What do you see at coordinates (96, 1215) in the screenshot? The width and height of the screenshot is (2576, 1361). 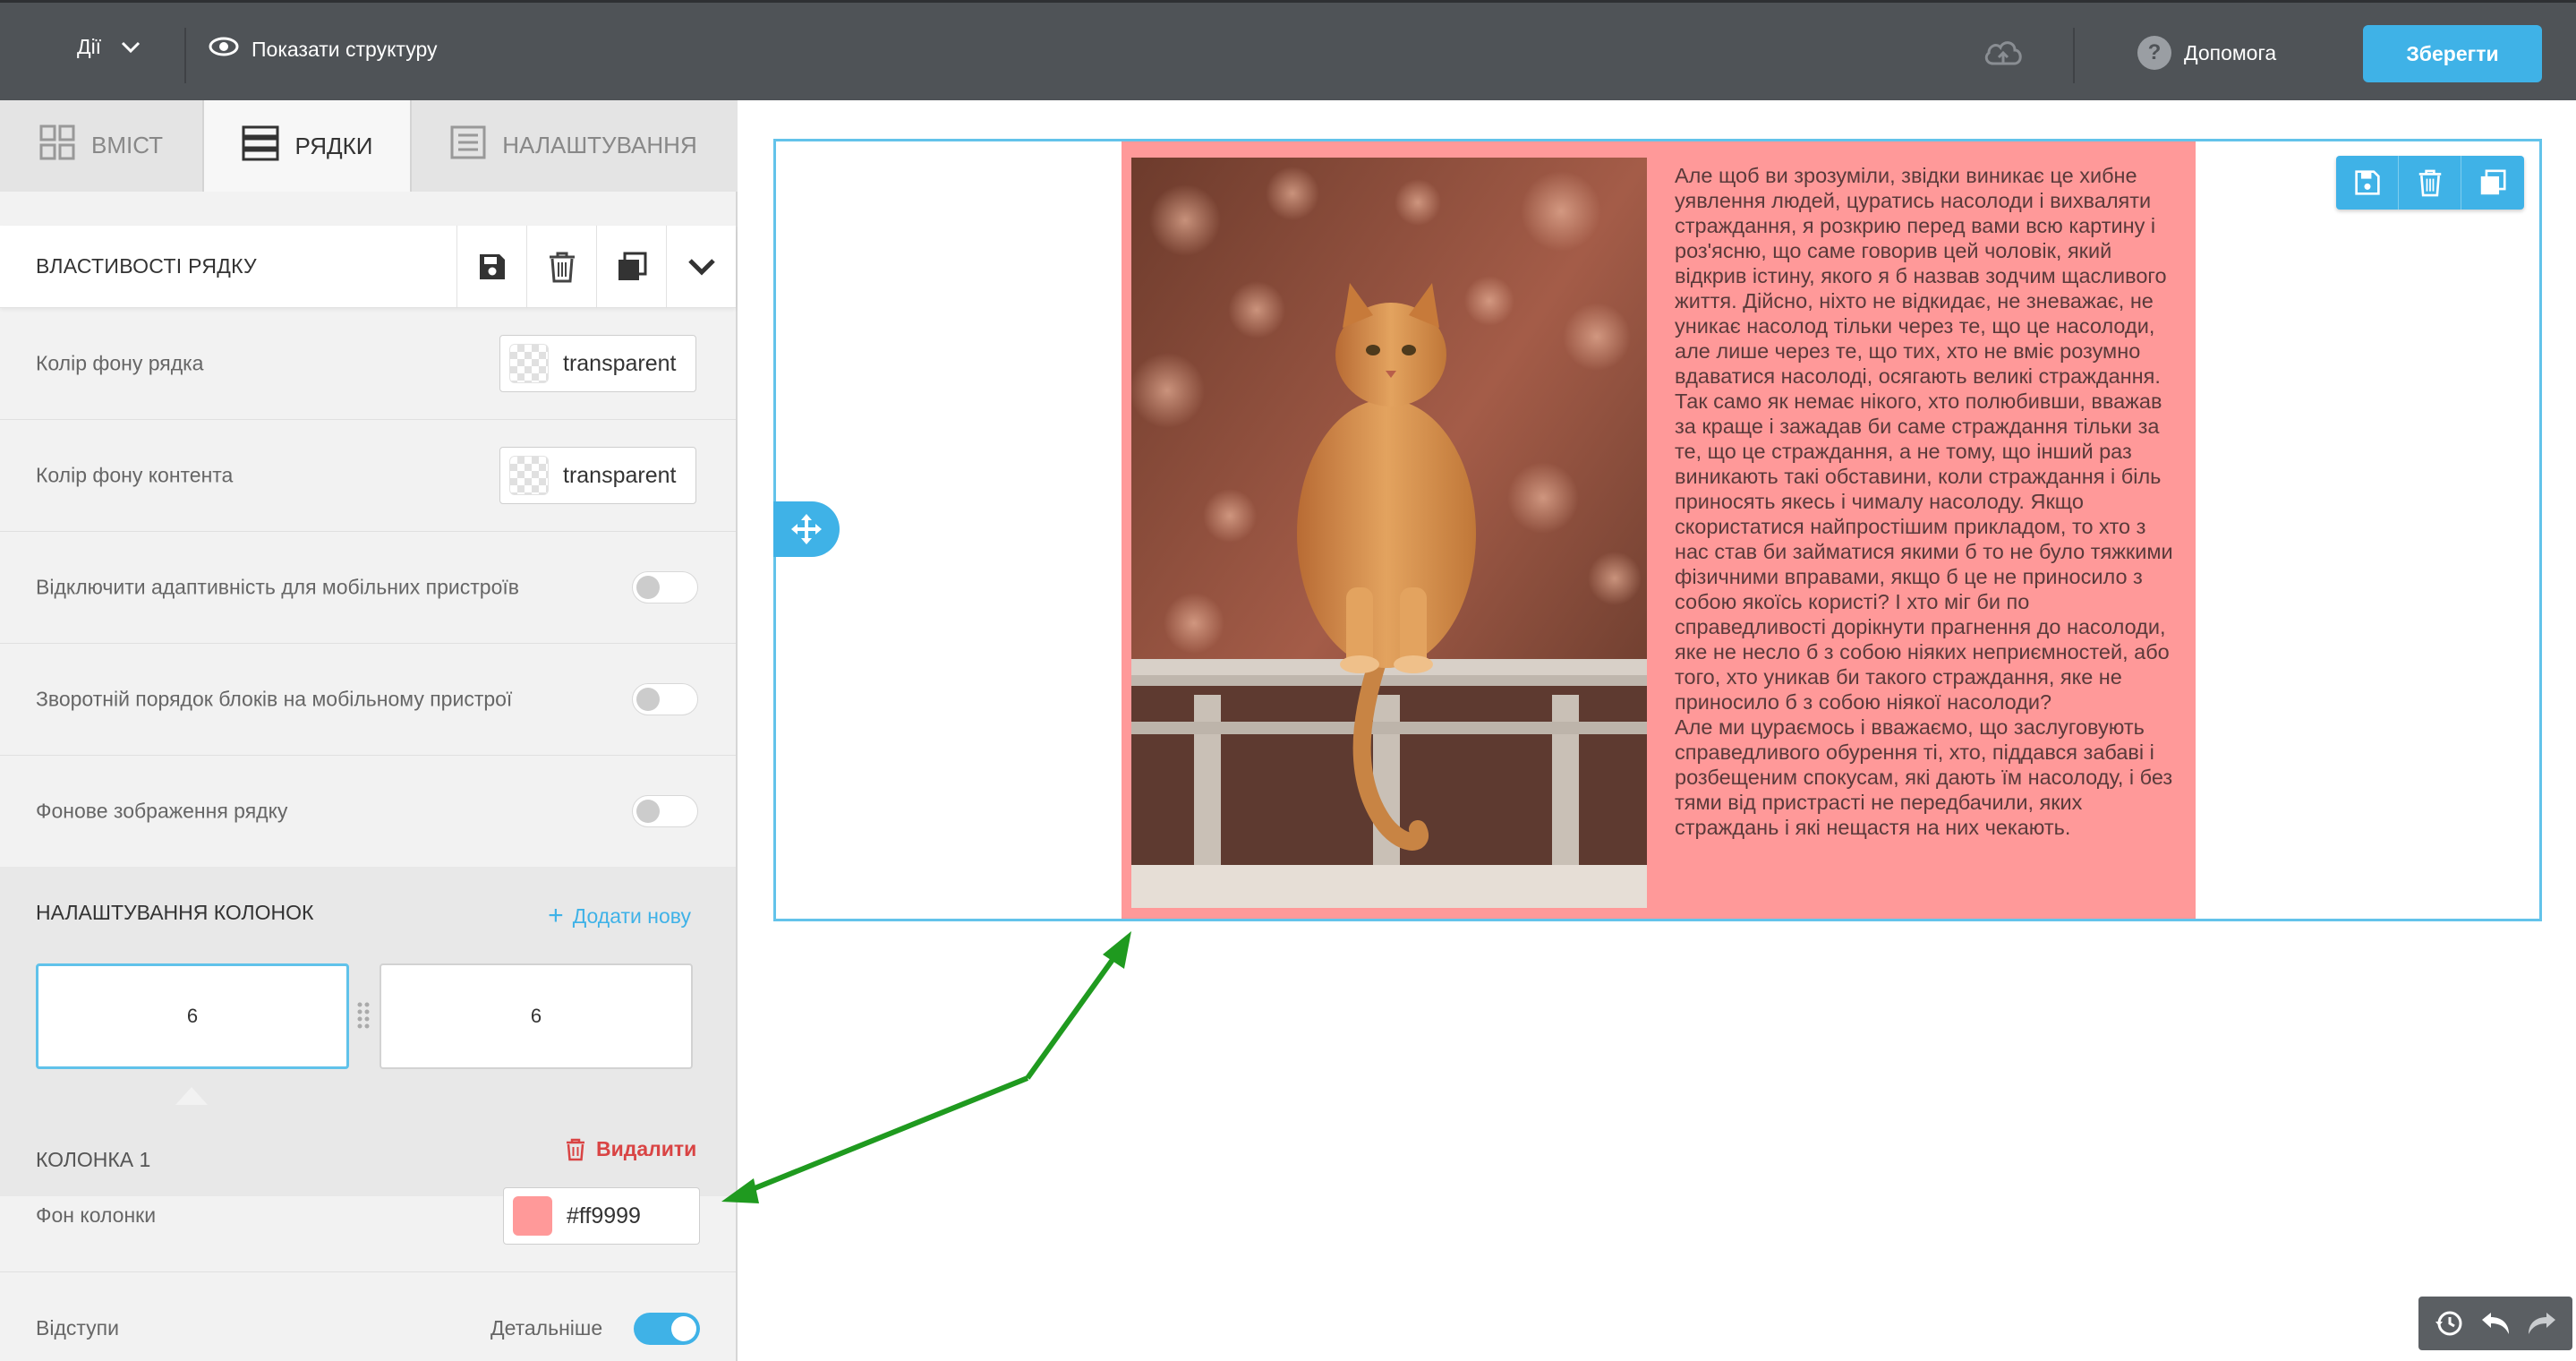 I see `column-bg-label: Фон колонки` at bounding box center [96, 1215].